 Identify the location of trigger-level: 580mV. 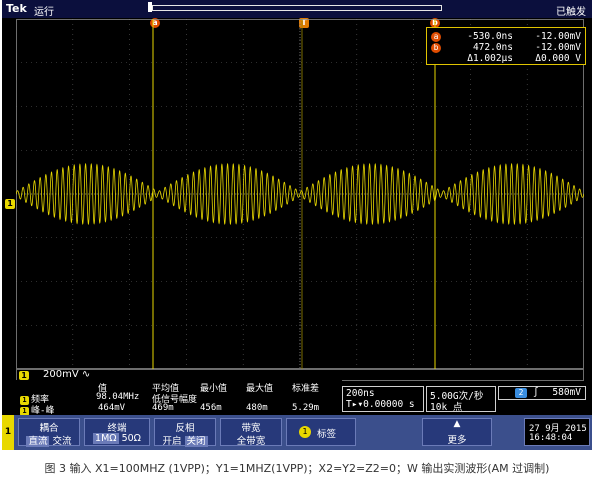
(566, 392).